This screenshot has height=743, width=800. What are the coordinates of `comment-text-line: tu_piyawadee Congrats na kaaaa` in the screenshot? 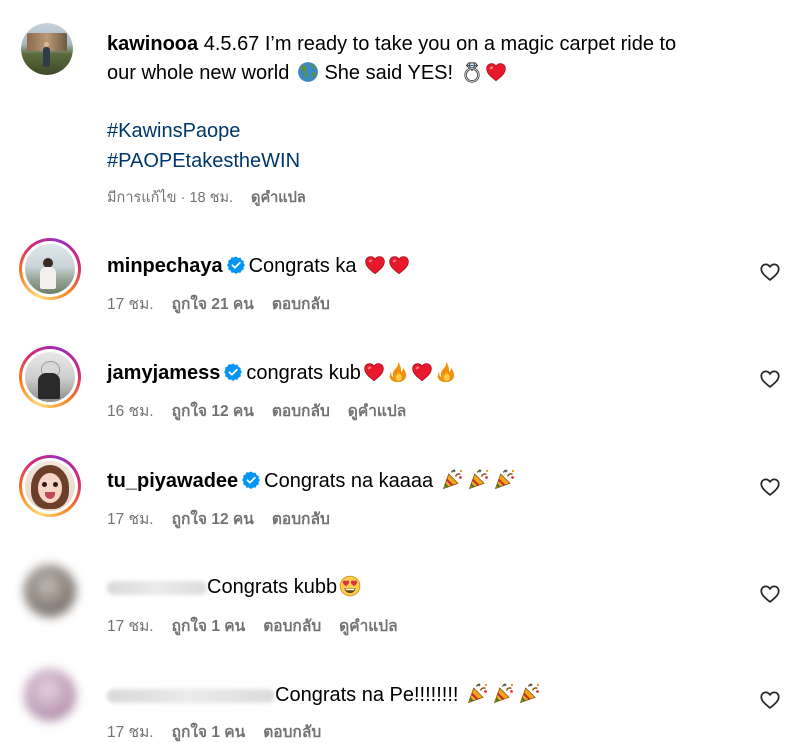 It's located at (312, 481).